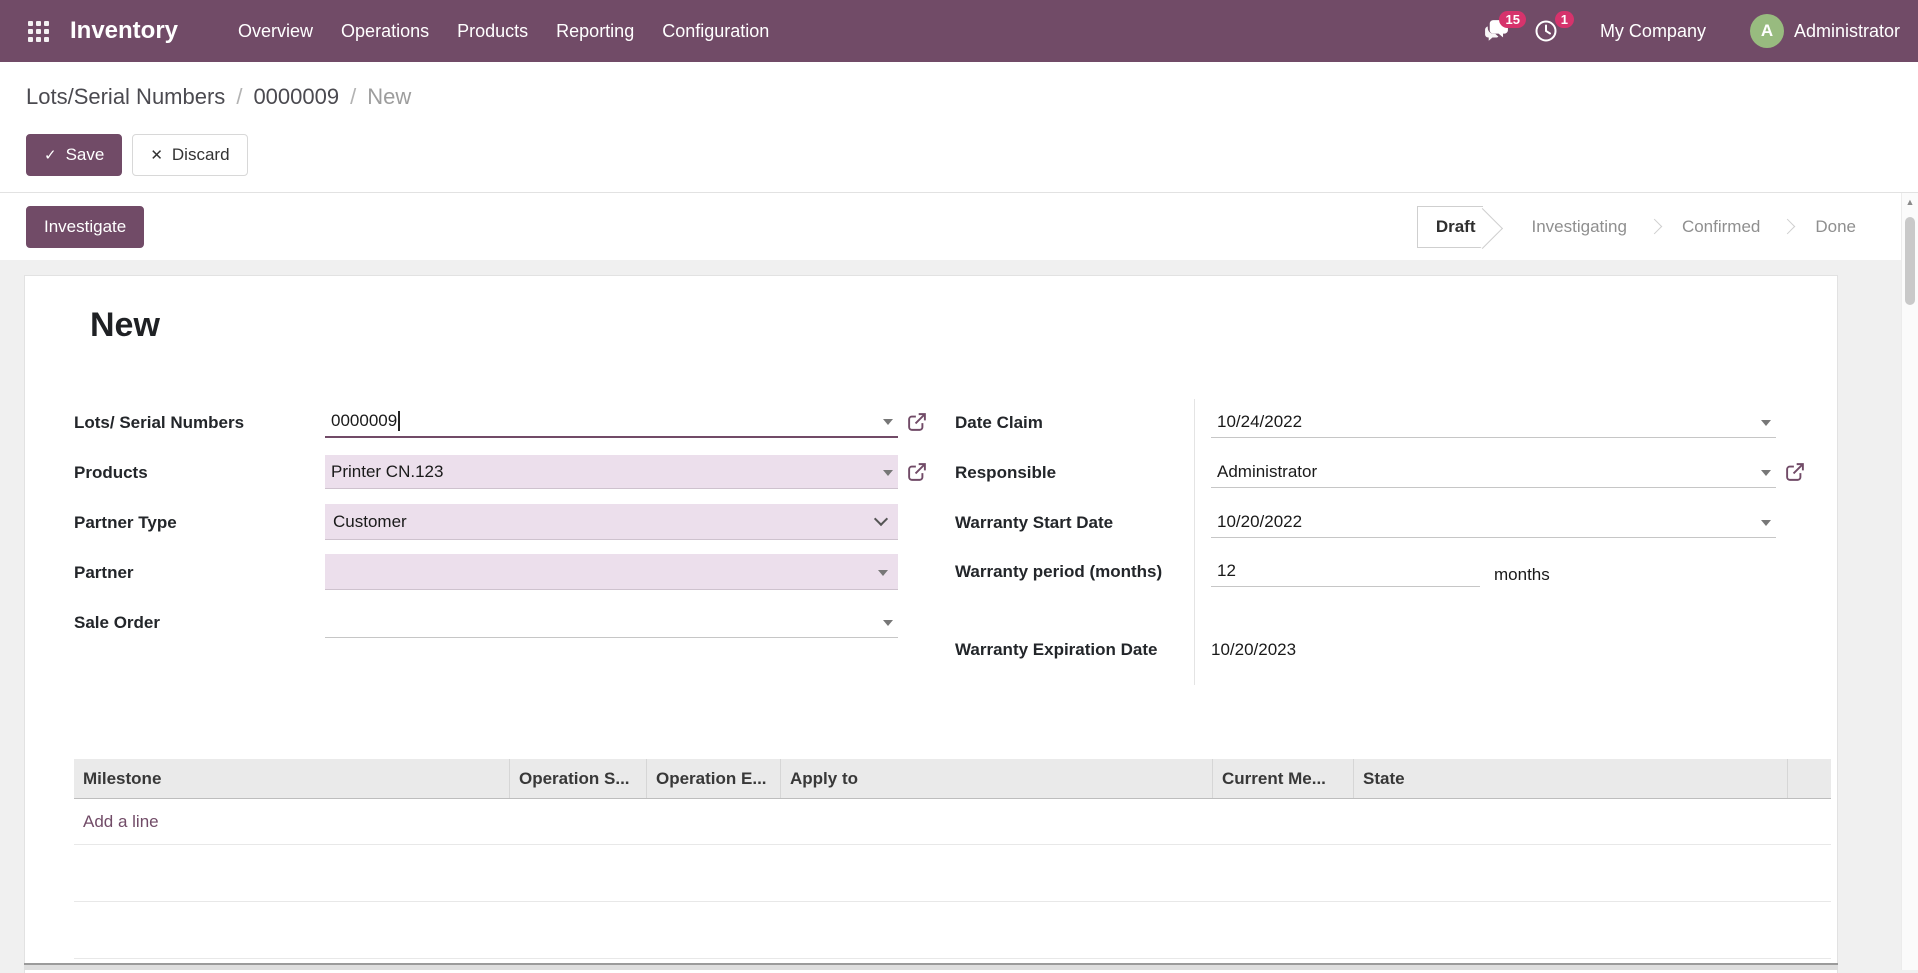 The height and width of the screenshot is (973, 1918). I want to click on control-panel-buttons: ✓ Save ✕ Discard, so click(959, 157).